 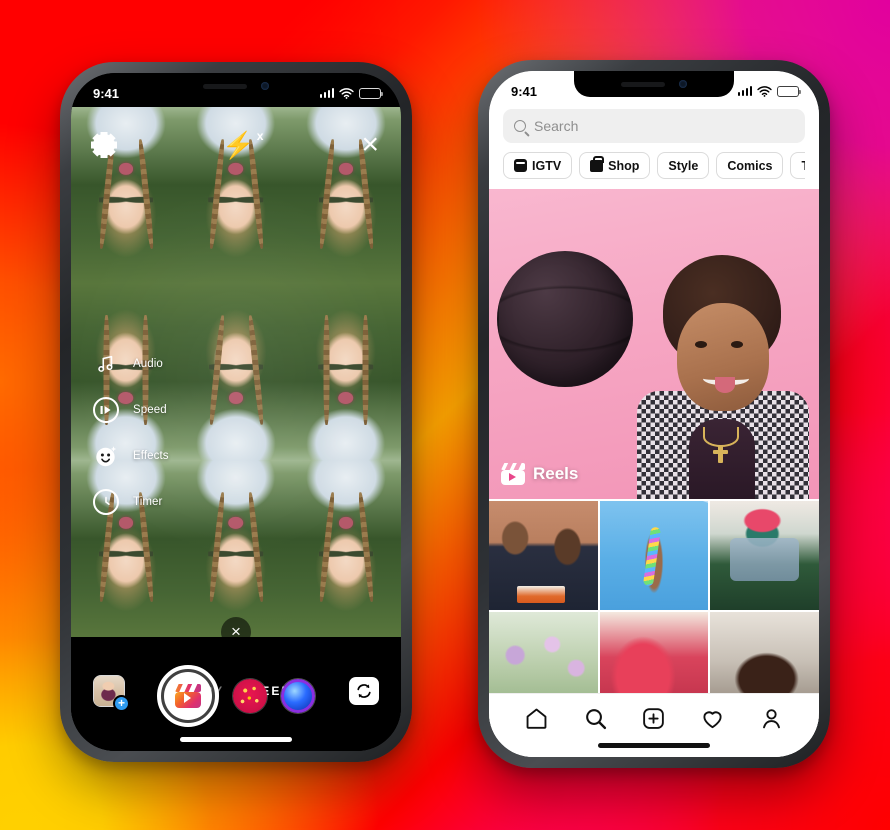 I want to click on speed-icon, so click(x=106, y=410).